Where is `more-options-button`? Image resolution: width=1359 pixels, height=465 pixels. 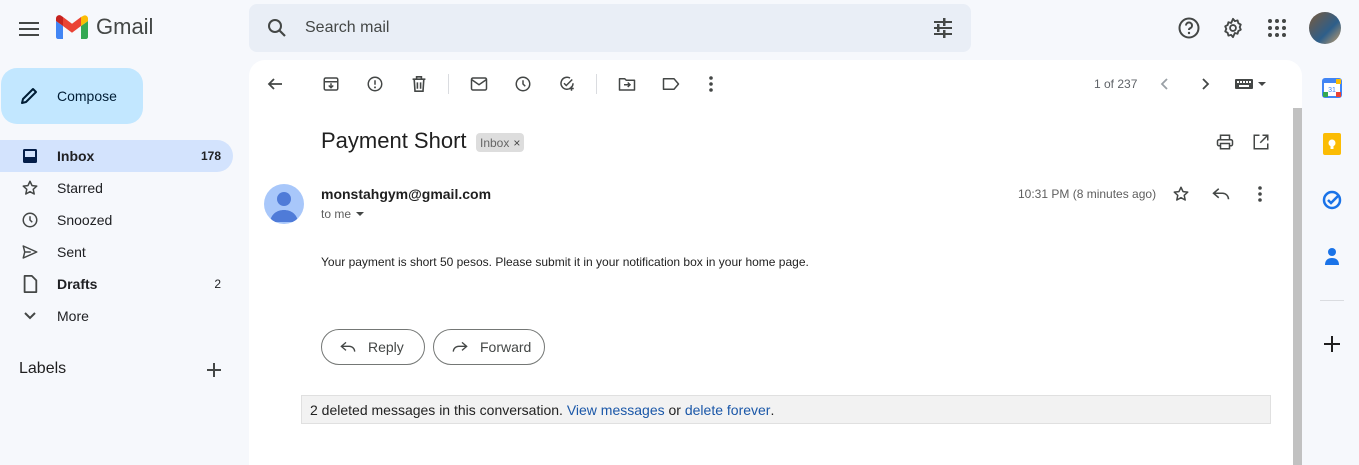
more-options-button is located at coordinates (711, 84).